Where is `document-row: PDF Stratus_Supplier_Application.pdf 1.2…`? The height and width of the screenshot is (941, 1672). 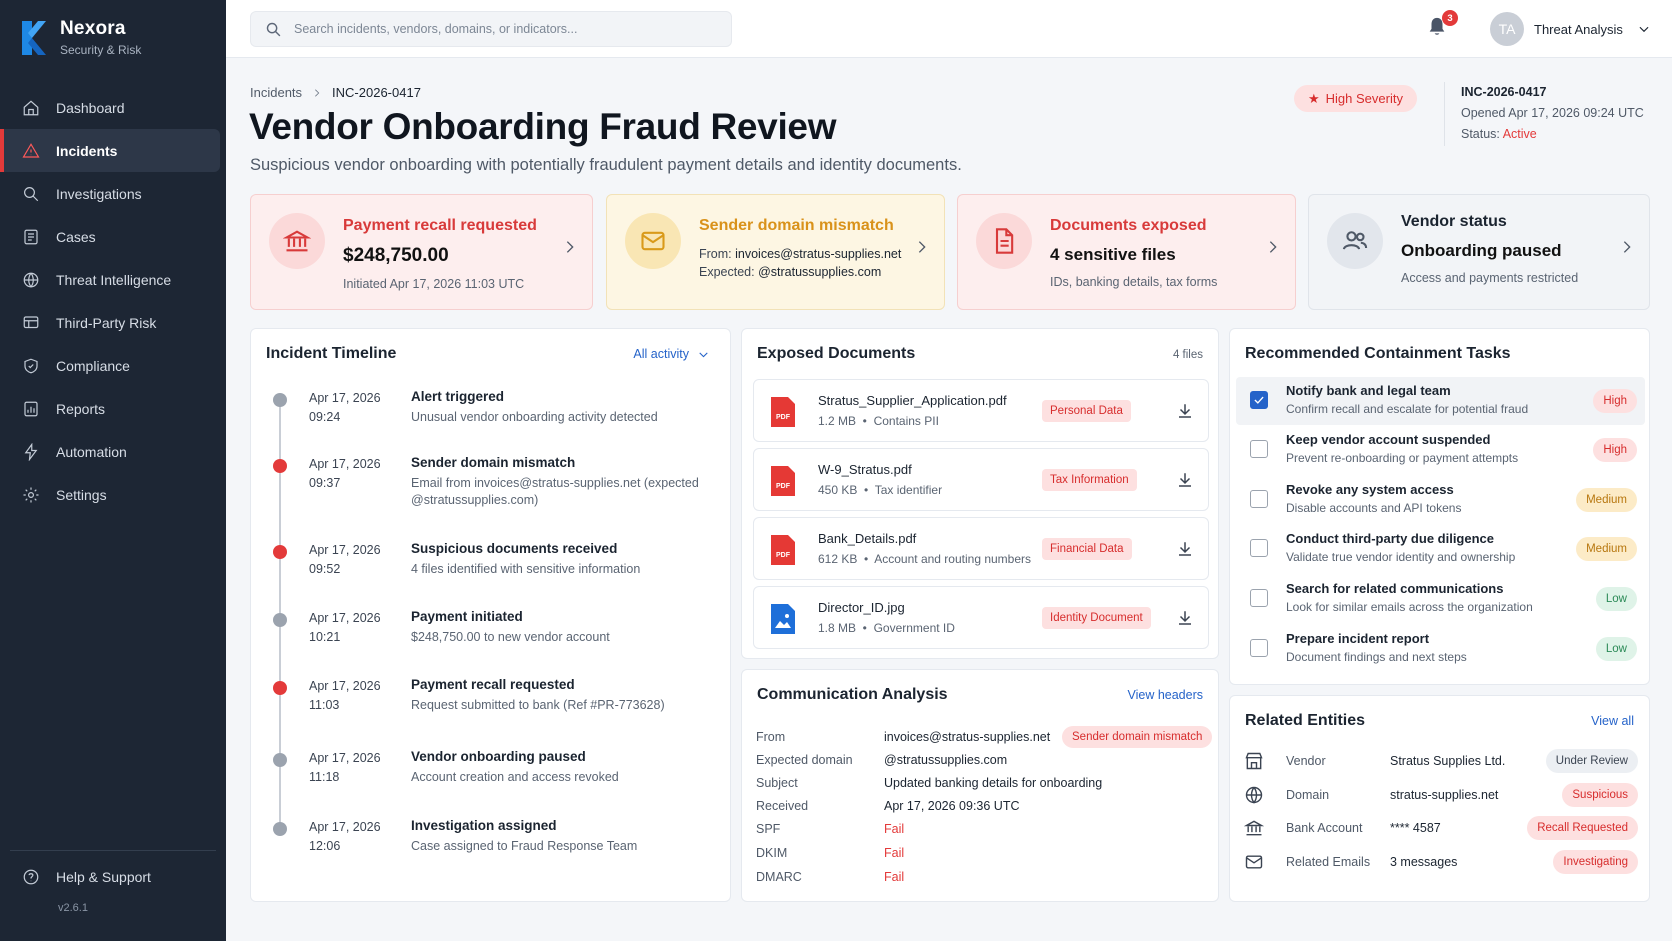 document-row: PDF Stratus_Supplier_Application.pdf 1.2… is located at coordinates (981, 410).